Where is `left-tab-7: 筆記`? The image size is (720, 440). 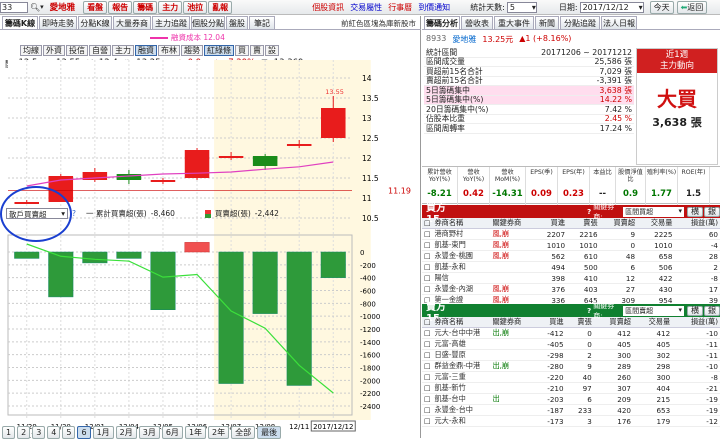 left-tab-7: 筆記 is located at coordinates (262, 22).